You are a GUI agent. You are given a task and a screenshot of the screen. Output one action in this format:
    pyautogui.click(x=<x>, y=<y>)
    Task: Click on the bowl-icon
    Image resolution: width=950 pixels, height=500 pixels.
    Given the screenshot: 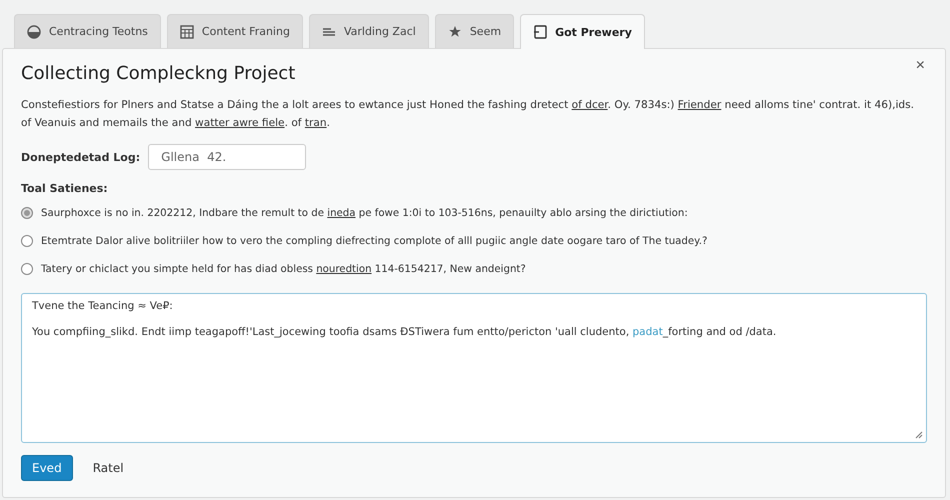 What is the action you would take?
    pyautogui.click(x=34, y=31)
    